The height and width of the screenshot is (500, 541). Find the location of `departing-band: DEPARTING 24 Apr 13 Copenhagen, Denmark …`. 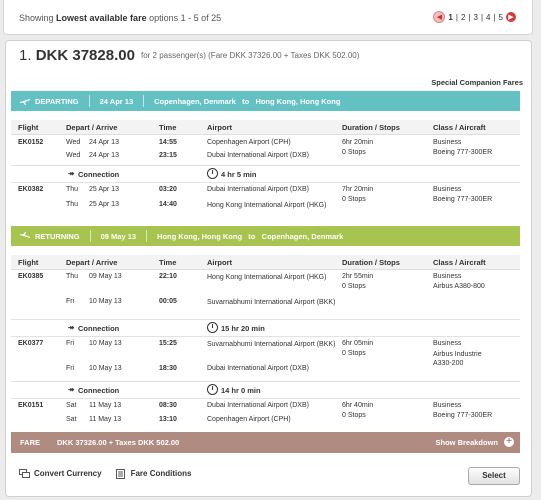

departing-band: DEPARTING 24 Apr 13 Copenhagen, Denmark … is located at coordinates (265, 101).